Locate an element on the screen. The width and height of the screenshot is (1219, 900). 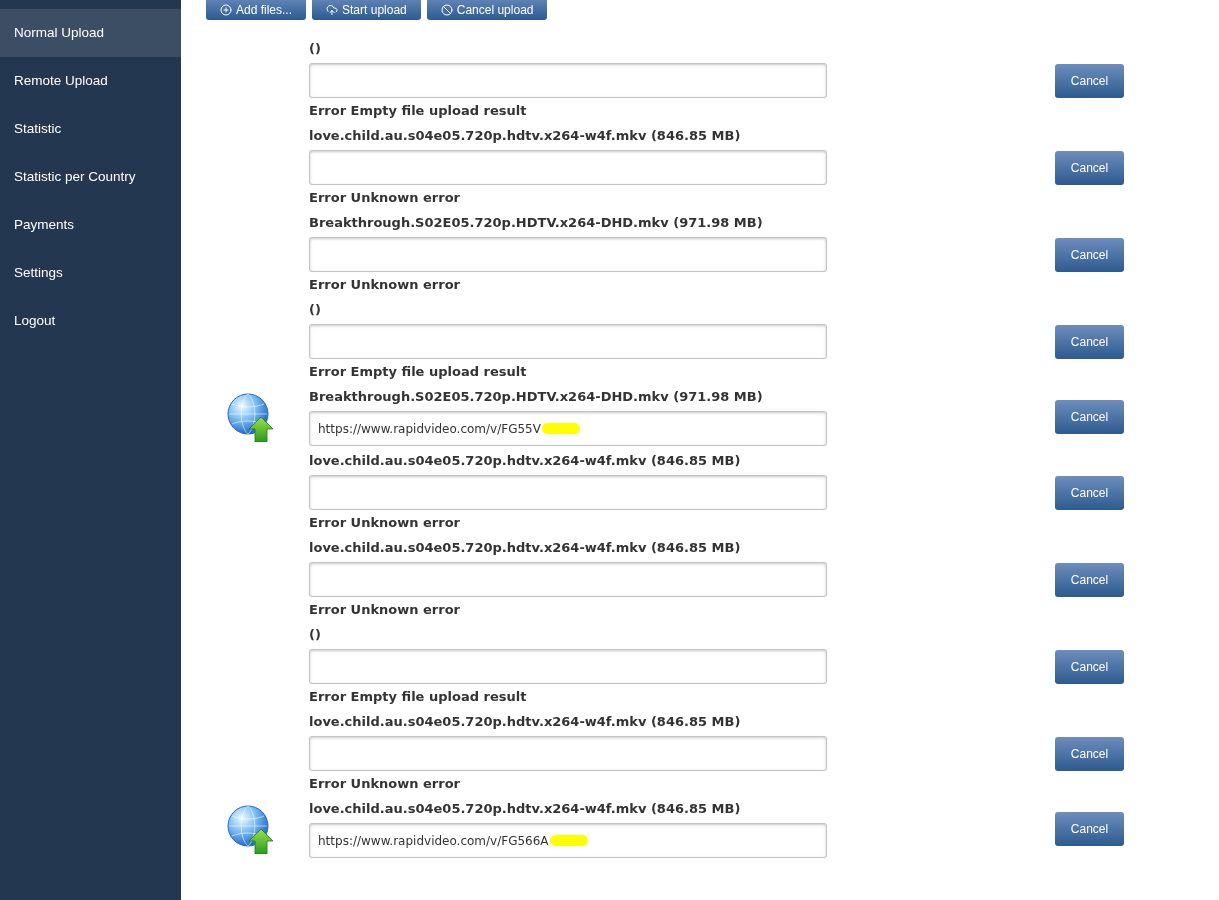
toolbar-button: Start upload is located at coordinates (366, 10).